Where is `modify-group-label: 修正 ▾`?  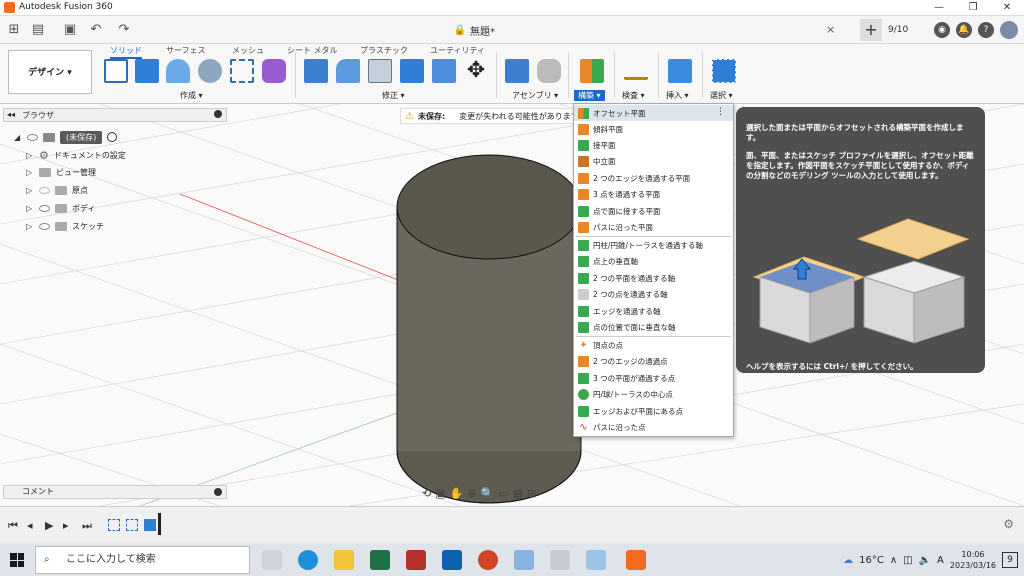 modify-group-label: 修正 ▾ is located at coordinates (393, 95).